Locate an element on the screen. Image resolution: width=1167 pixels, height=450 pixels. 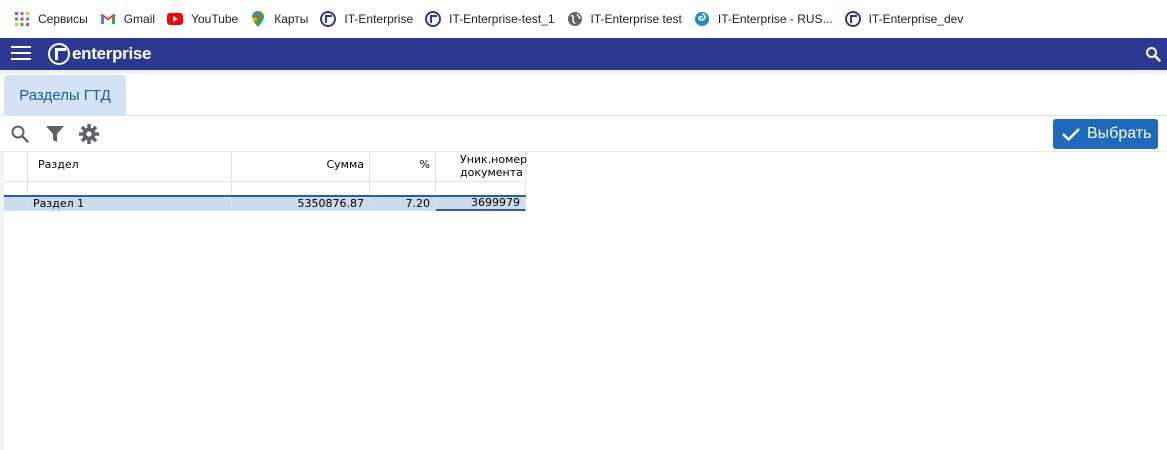
select-button-label: Выбрать is located at coordinates (1119, 133).